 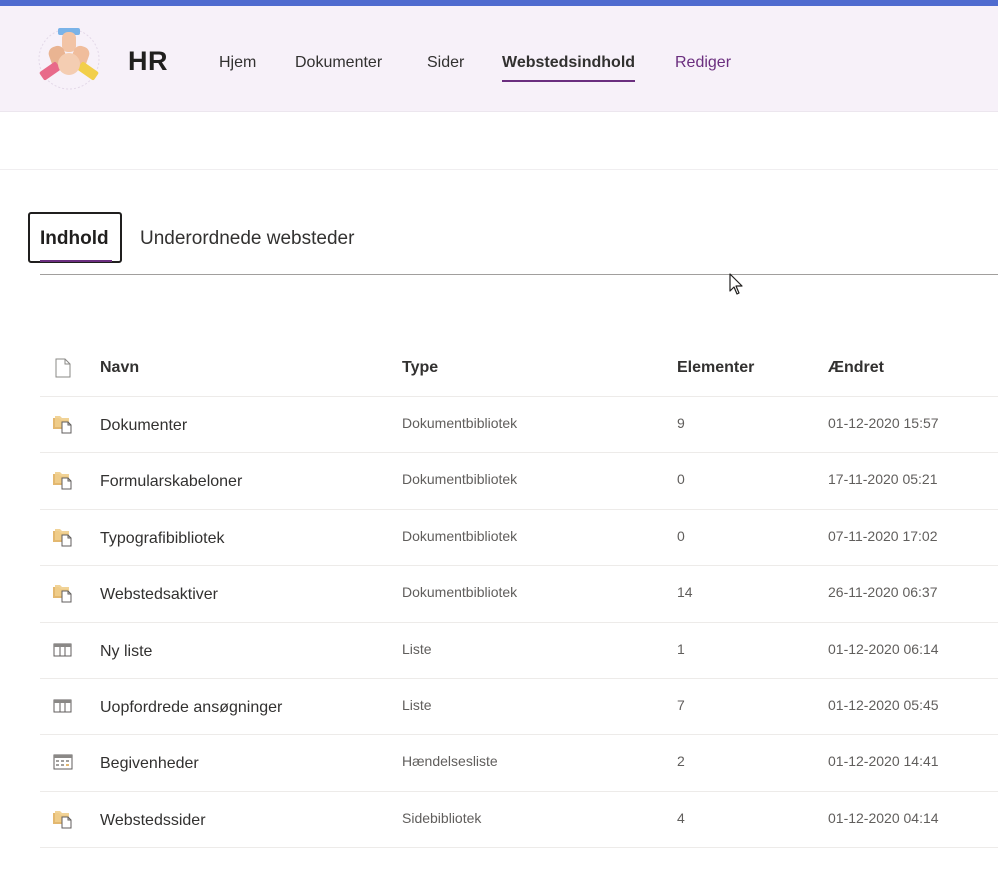 I want to click on item-count: 14, so click(x=685, y=592).